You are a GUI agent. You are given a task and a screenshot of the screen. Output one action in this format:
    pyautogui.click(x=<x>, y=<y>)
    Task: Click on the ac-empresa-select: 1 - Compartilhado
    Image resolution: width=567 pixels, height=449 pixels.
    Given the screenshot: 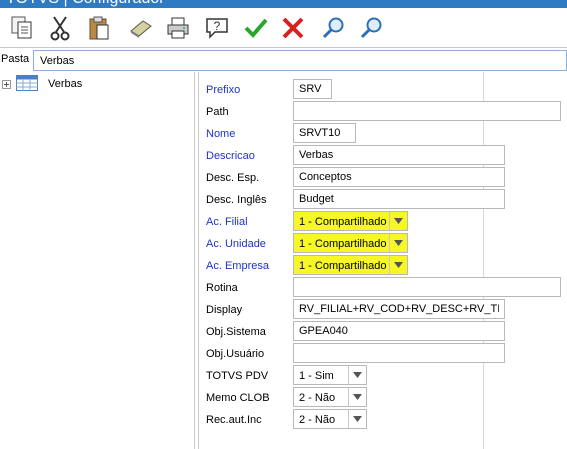 What is the action you would take?
    pyautogui.click(x=350, y=265)
    